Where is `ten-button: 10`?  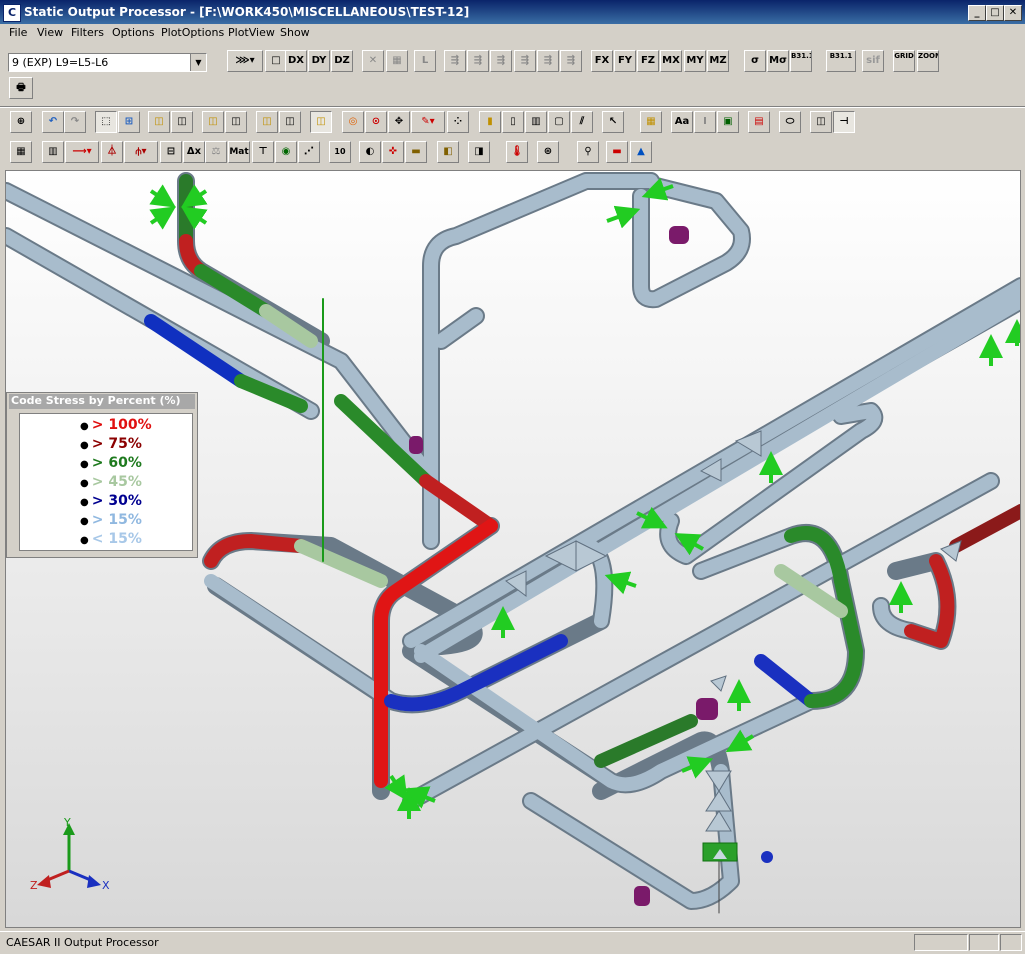
ten-button: 10 is located at coordinates (340, 152).